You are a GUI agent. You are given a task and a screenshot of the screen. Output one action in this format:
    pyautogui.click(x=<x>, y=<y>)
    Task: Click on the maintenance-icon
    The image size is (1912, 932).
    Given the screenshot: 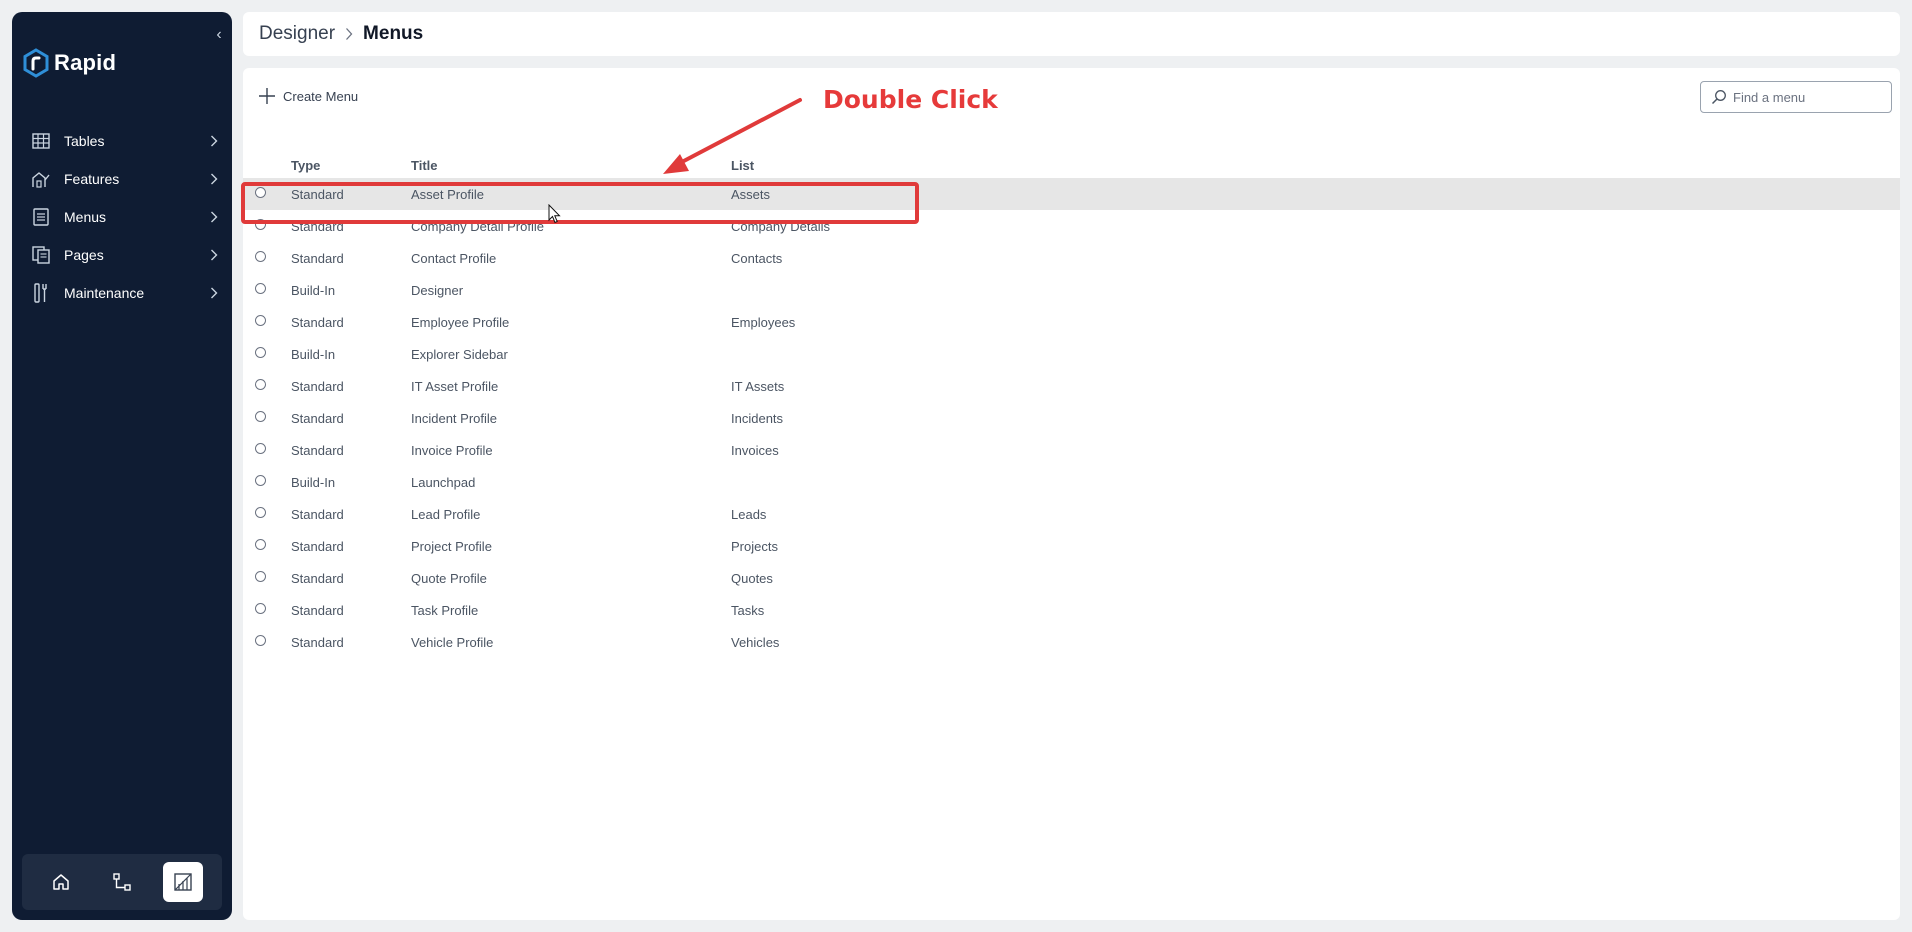 What is the action you would take?
    pyautogui.click(x=41, y=293)
    